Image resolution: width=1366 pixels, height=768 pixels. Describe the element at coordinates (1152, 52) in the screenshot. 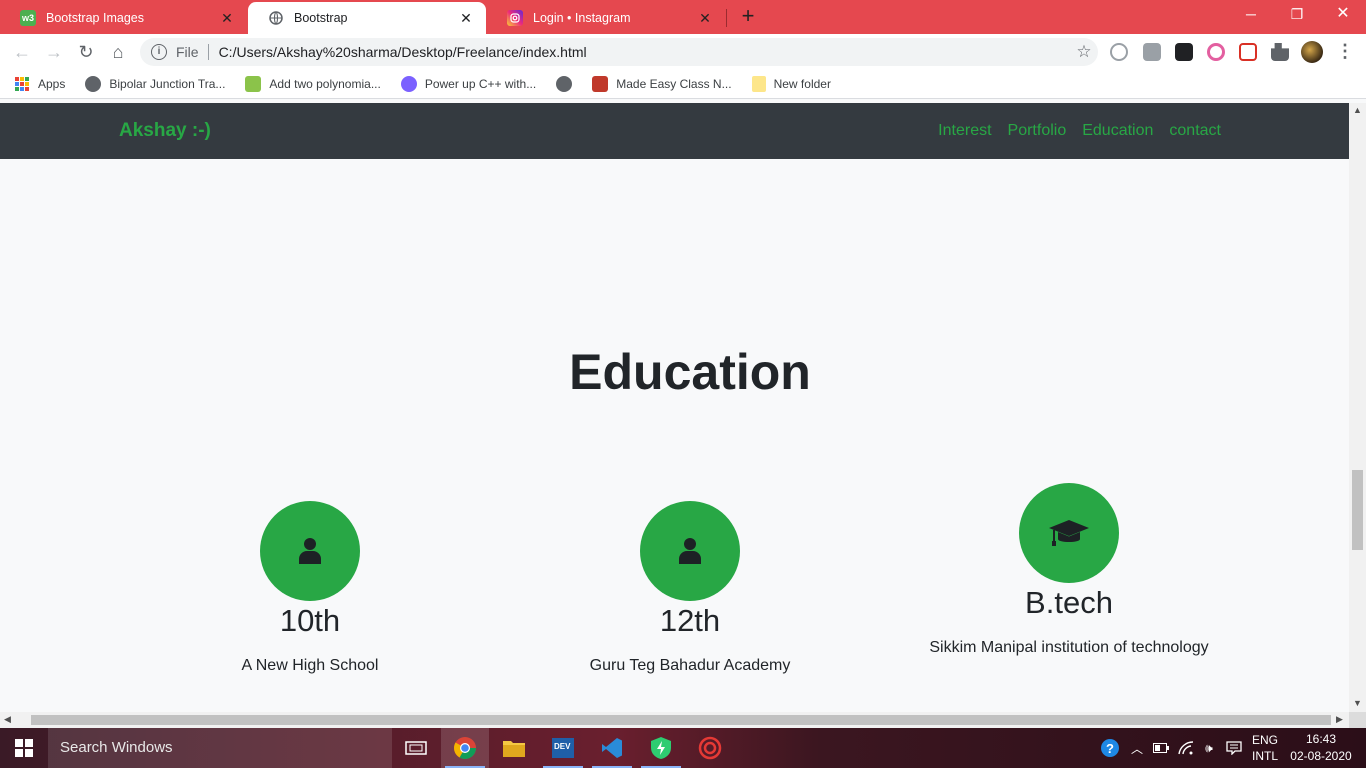

I see `extension-lock-icon` at that location.